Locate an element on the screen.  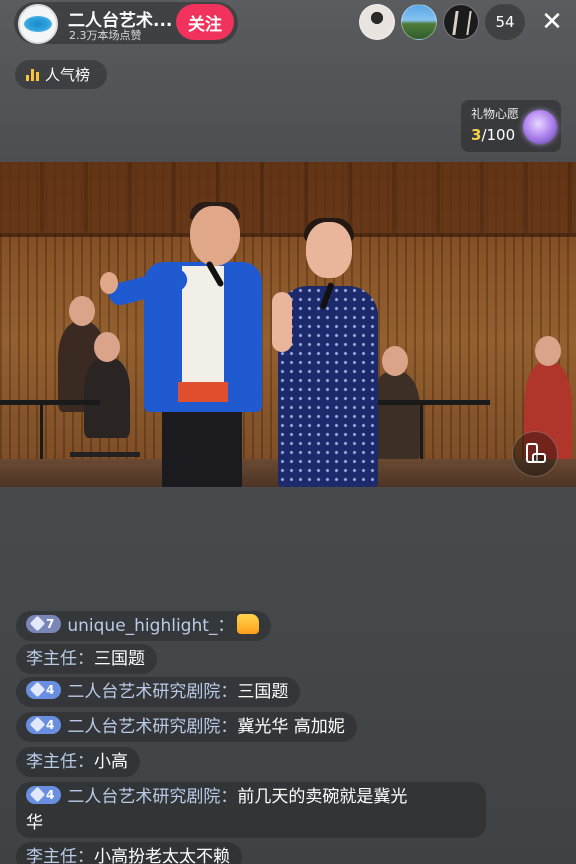
chat-text: 小高扮老太太不赖 is located at coordinates (162, 855).